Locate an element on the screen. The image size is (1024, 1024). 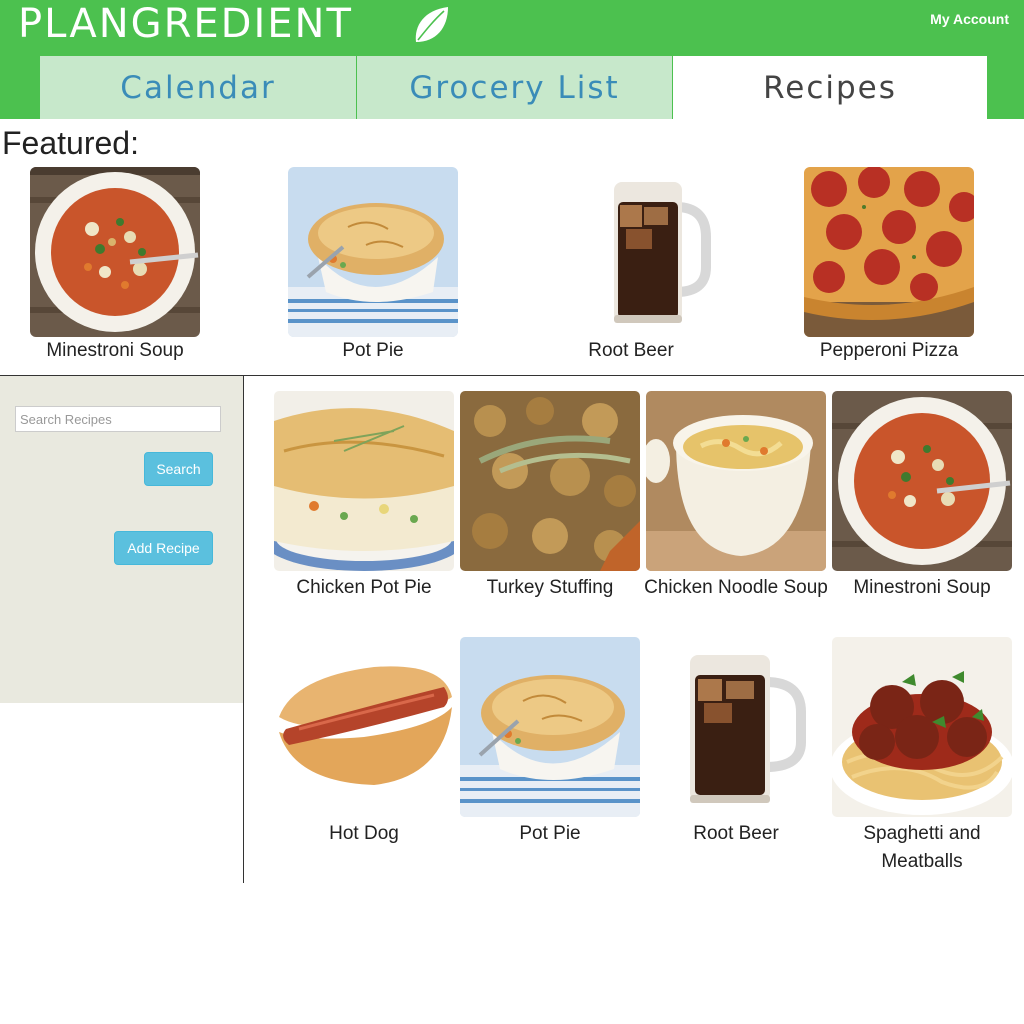
pepperoni-pizza-image is located at coordinates (889, 252).